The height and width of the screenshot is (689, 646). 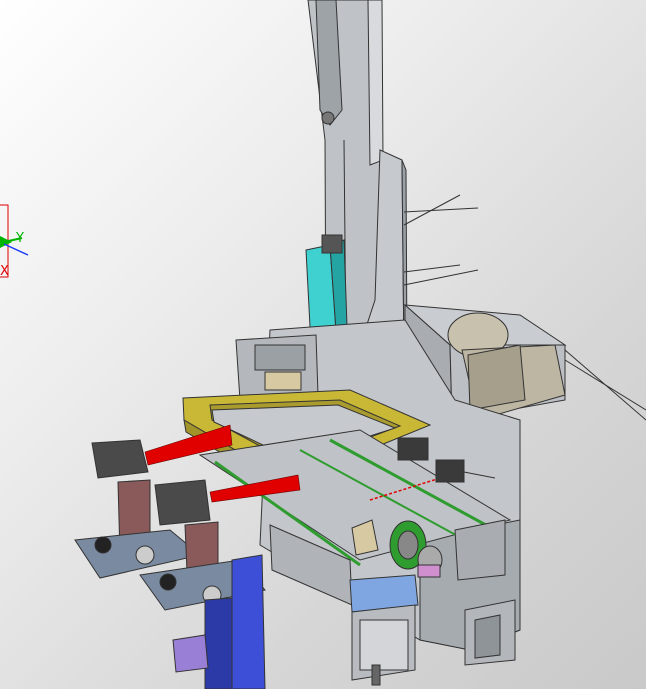 I want to click on lower-cylinder, so click(x=384, y=630).